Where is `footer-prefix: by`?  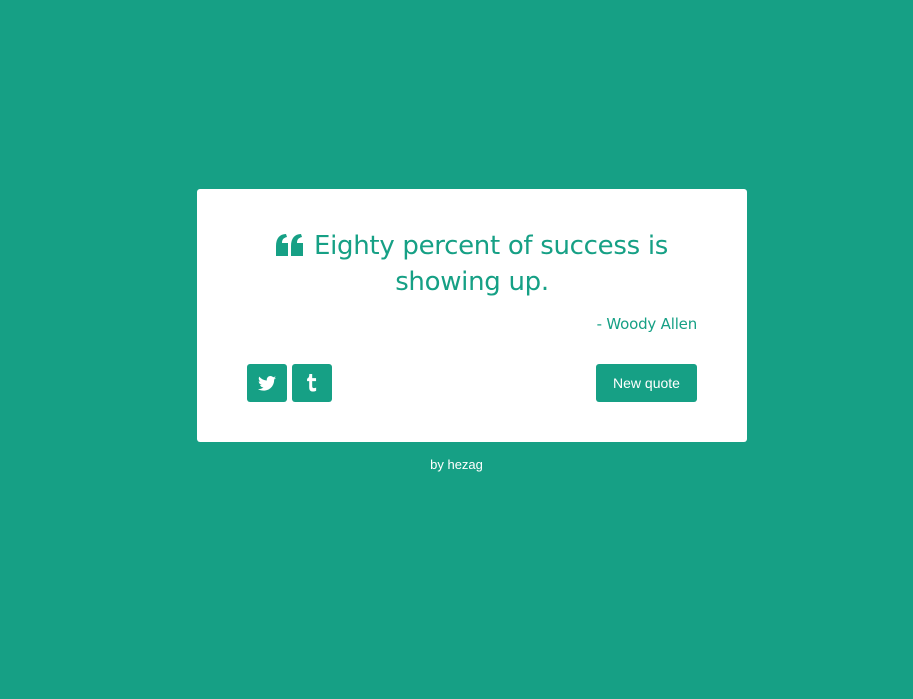
footer-prefix: by is located at coordinates (437, 464).